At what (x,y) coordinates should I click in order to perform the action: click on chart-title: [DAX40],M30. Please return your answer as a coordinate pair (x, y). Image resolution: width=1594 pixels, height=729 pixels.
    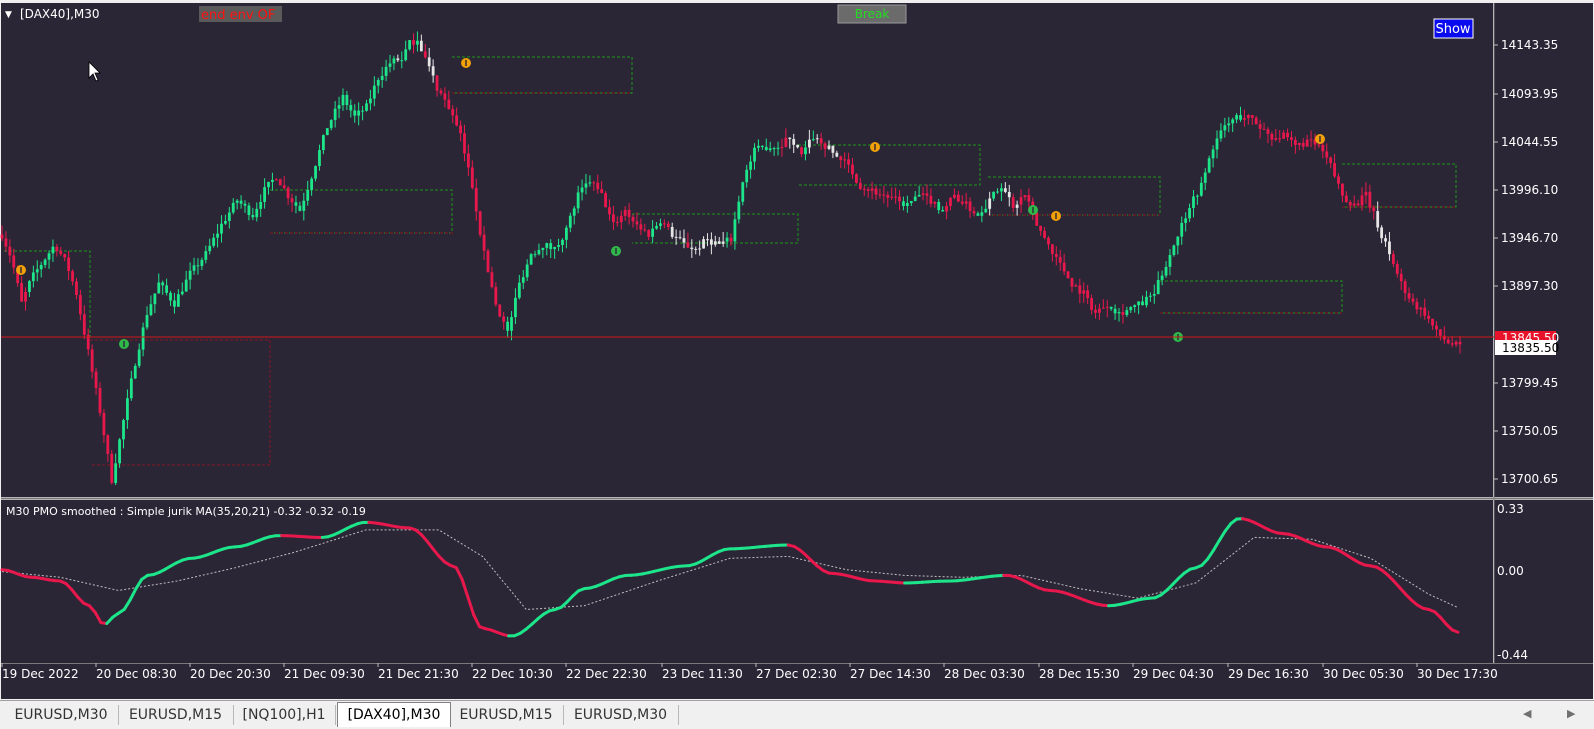
    Looking at the image, I should click on (60, 14).